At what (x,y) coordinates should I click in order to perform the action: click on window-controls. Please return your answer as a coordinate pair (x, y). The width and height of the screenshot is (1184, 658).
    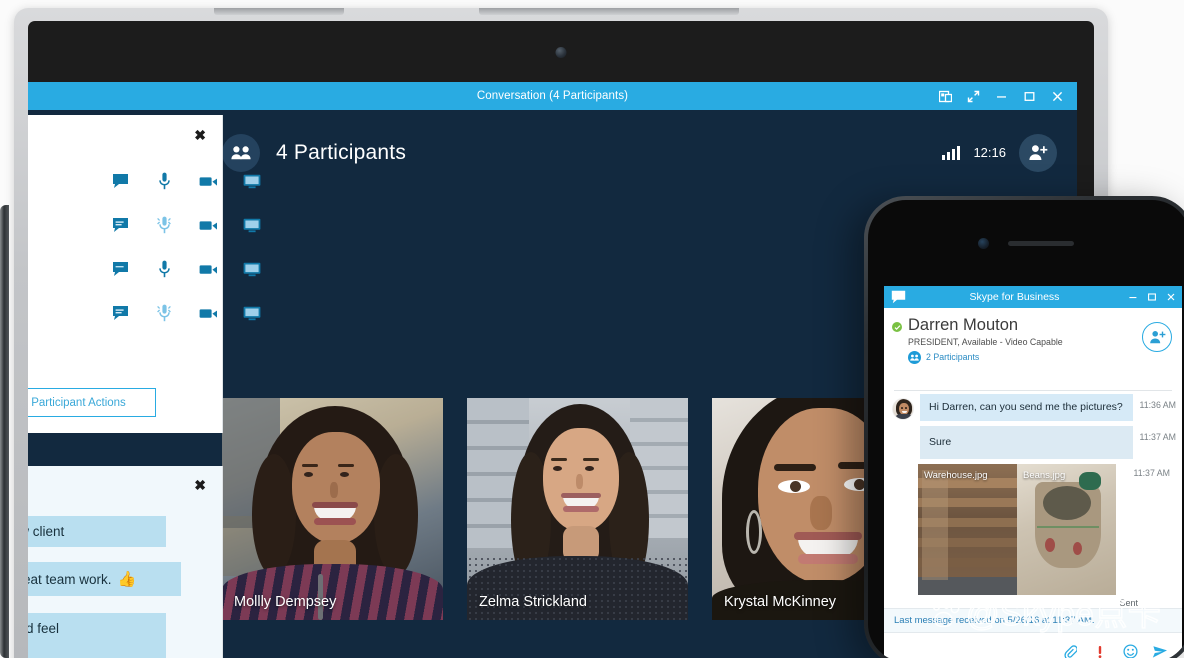
    Looking at the image, I should click on (1001, 96).